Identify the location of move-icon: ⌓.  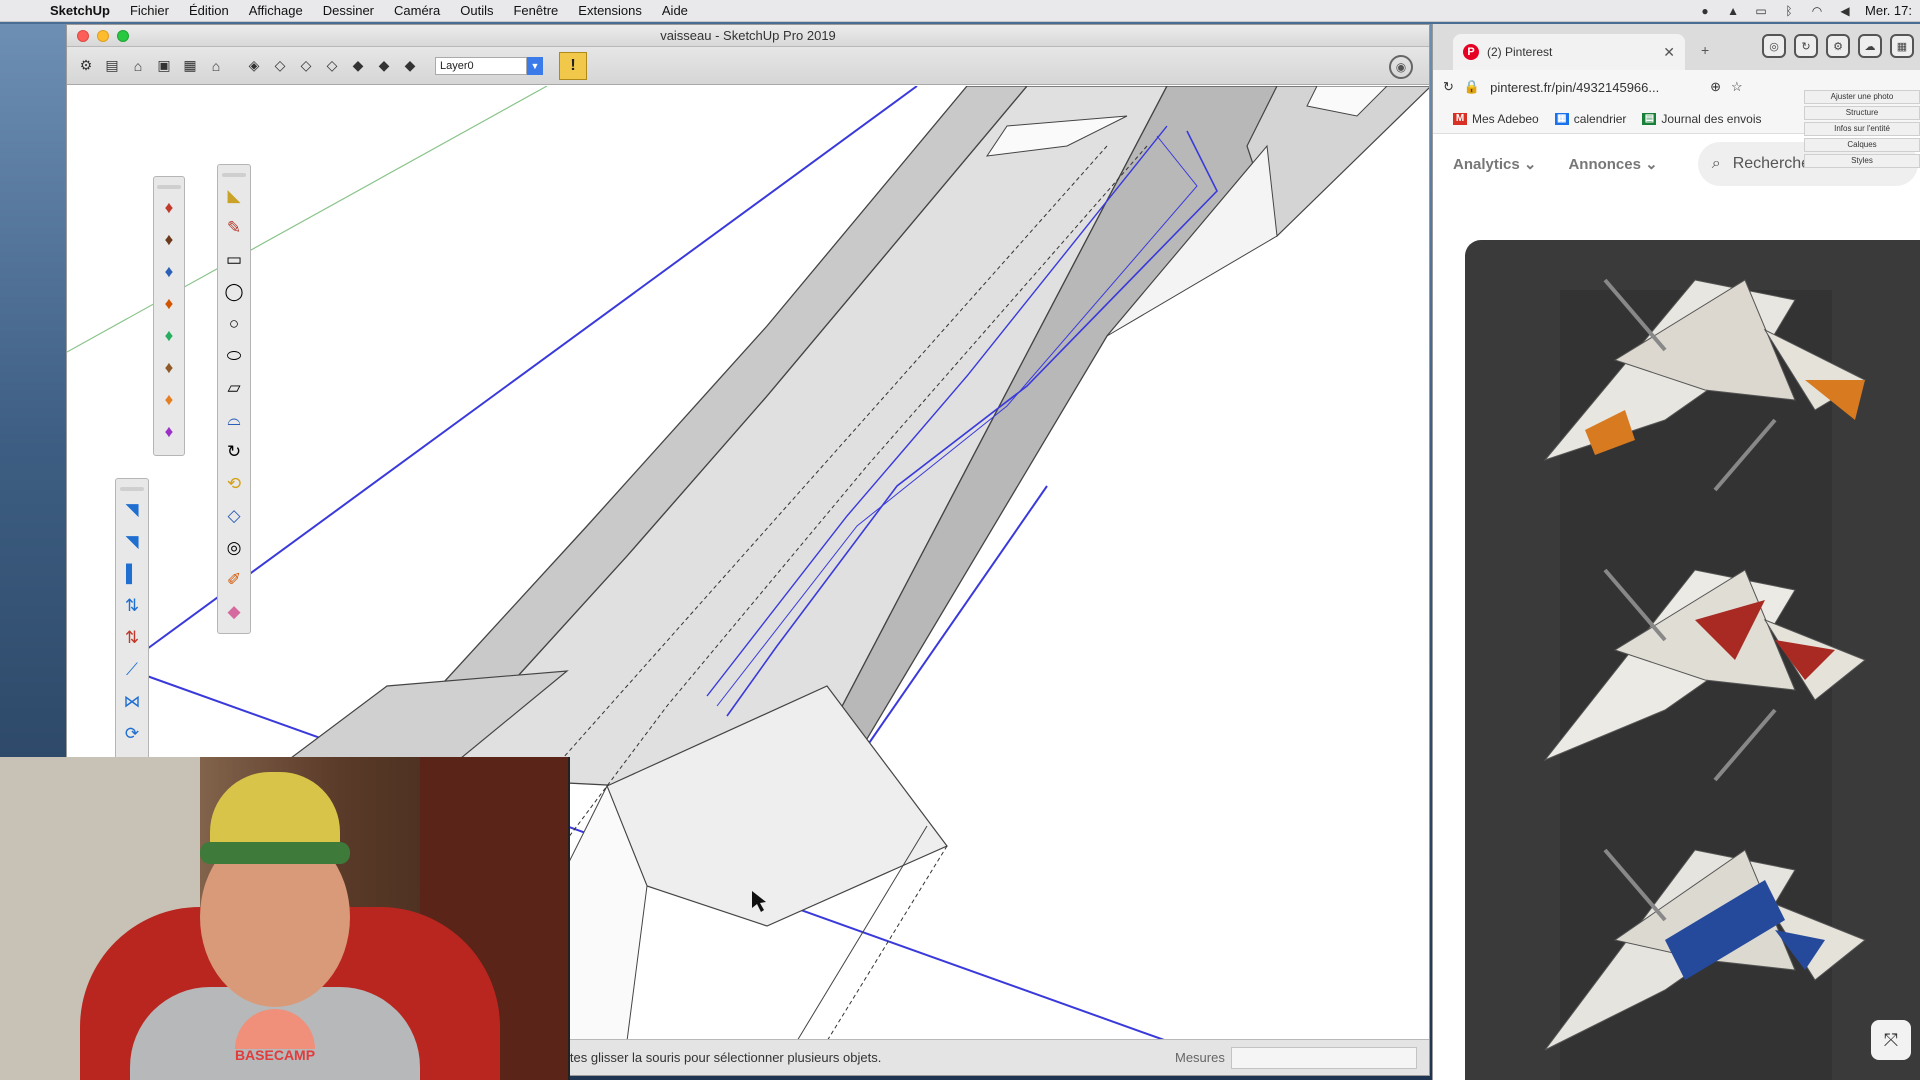
(234, 420).